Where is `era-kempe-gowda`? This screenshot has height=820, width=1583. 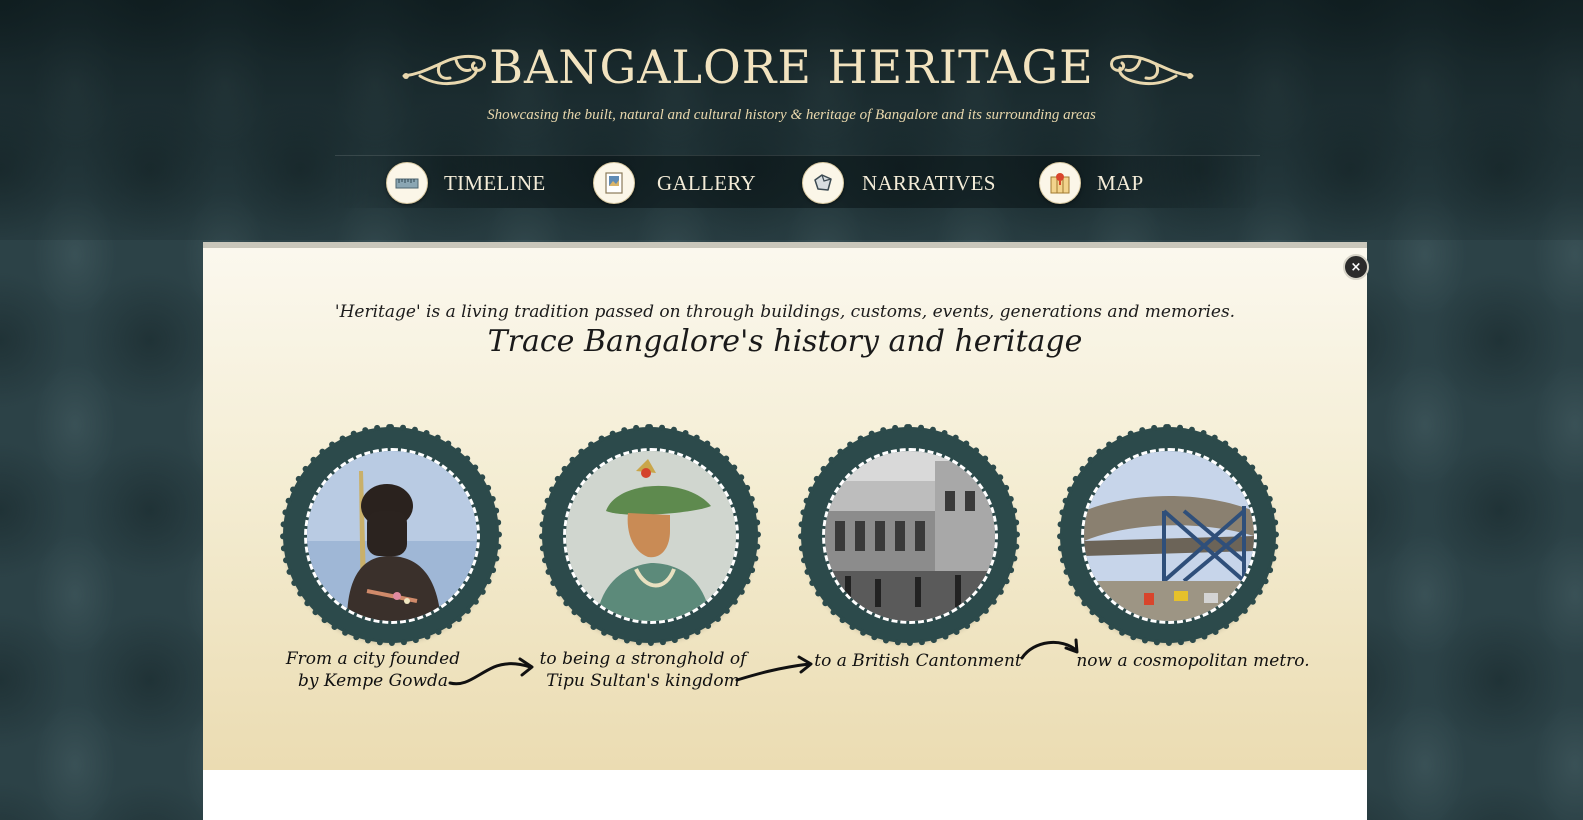 era-kempe-gowda is located at coordinates (391, 535).